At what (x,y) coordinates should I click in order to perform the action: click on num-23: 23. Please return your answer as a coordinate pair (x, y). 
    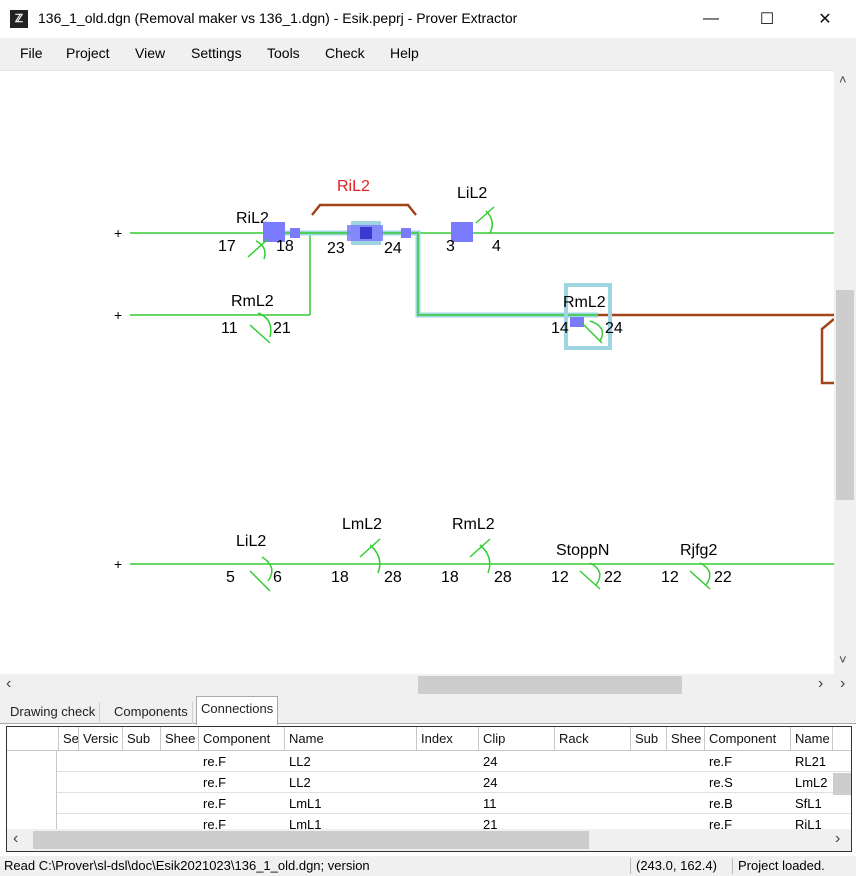
    Looking at the image, I should click on (336, 248).